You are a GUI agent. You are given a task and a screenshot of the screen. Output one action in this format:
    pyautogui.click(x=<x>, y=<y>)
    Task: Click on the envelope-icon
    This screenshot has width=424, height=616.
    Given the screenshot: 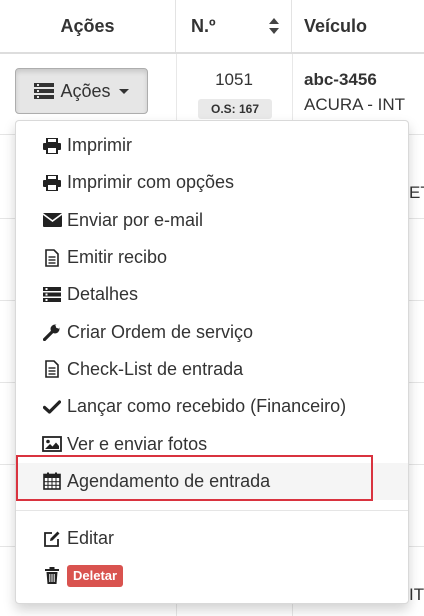 What is the action you would take?
    pyautogui.click(x=52, y=220)
    